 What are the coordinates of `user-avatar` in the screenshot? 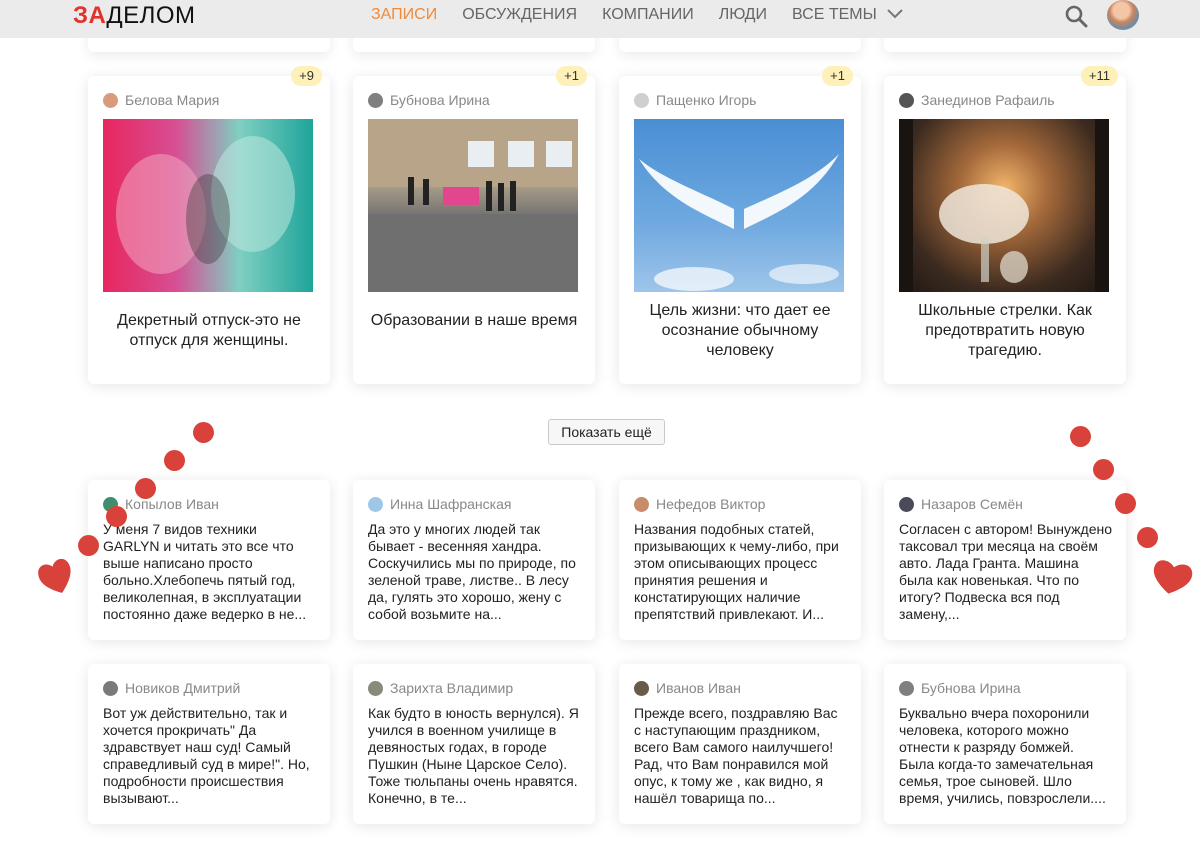 It's located at (1123, 15).